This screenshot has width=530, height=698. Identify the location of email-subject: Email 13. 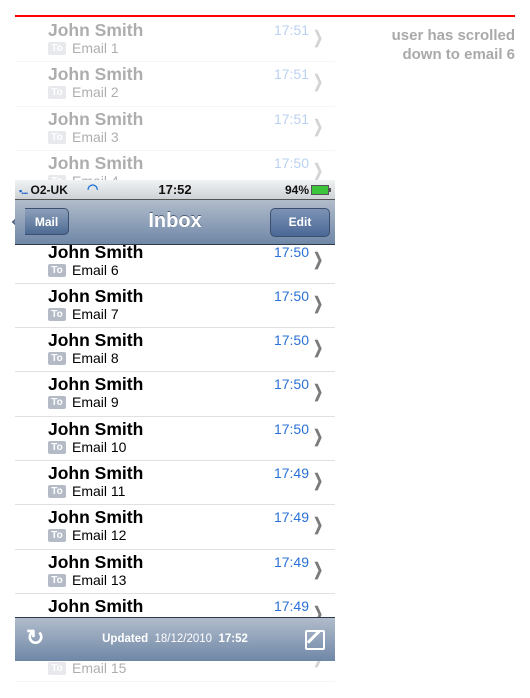
(99, 579).